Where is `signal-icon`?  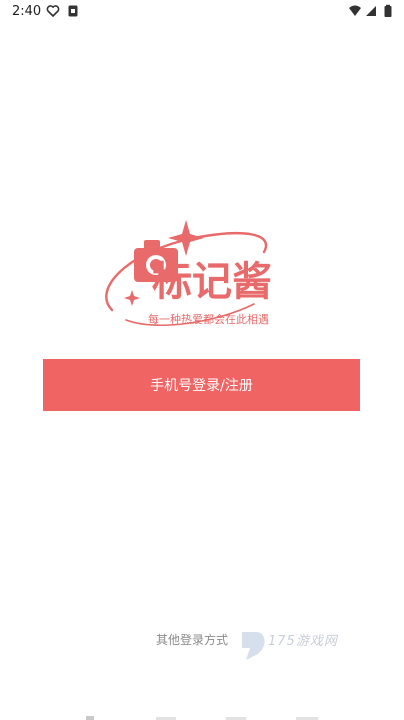
signal-icon is located at coordinates (371, 11).